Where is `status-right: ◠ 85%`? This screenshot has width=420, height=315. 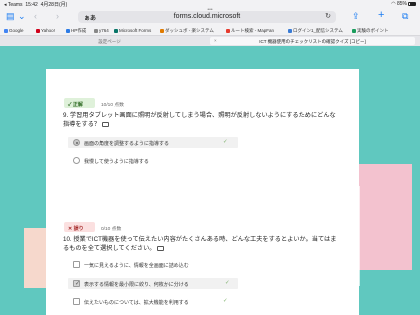
status-right: ◠ 85% is located at coordinates (403, 4).